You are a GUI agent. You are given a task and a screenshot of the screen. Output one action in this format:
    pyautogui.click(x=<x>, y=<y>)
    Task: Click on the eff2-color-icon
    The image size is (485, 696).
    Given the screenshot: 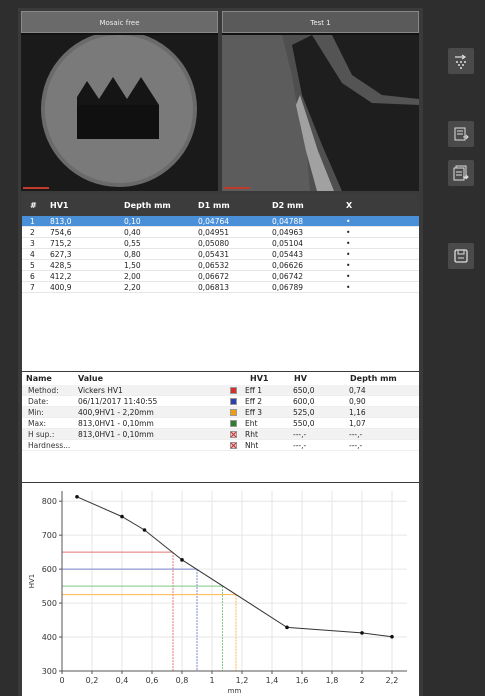 What is the action you would take?
    pyautogui.click(x=233, y=401)
    